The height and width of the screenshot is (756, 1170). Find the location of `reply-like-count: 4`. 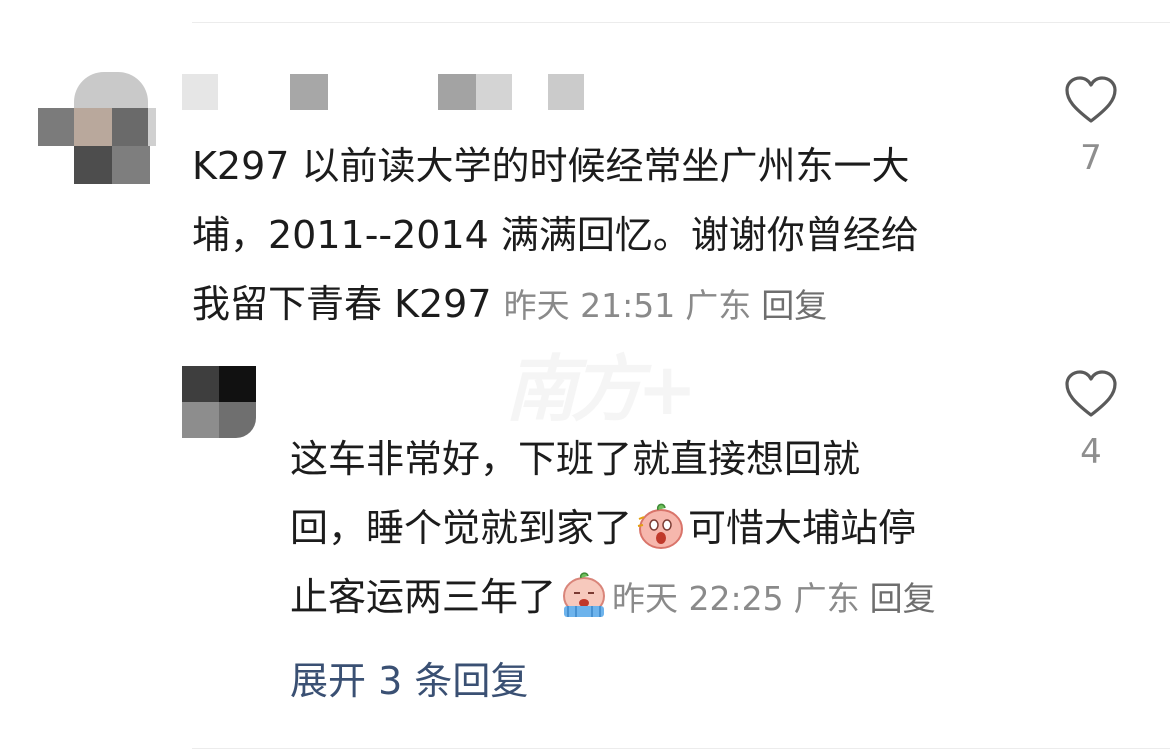

reply-like-count: 4 is located at coordinates (1091, 452).